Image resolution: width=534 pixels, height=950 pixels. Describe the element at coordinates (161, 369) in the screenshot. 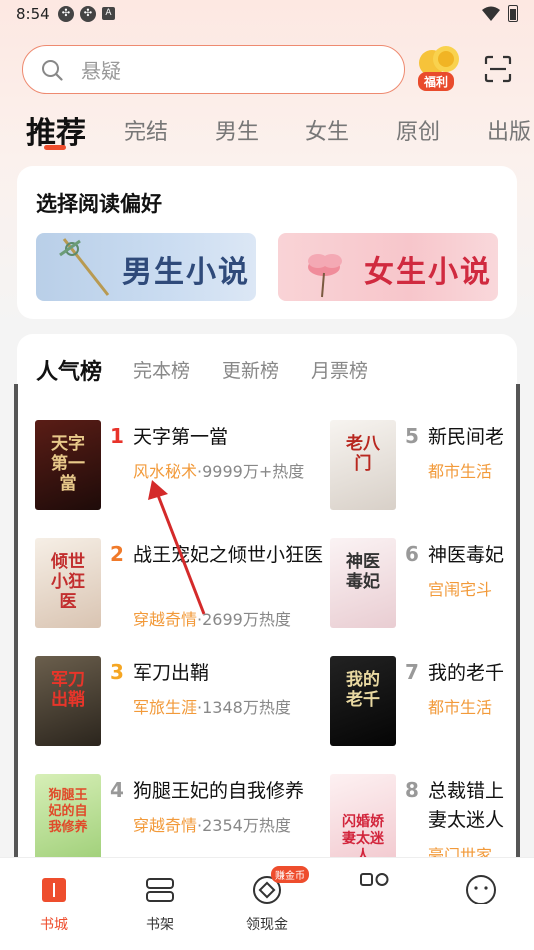

I see `tab-complete-rank: 完本榜` at that location.